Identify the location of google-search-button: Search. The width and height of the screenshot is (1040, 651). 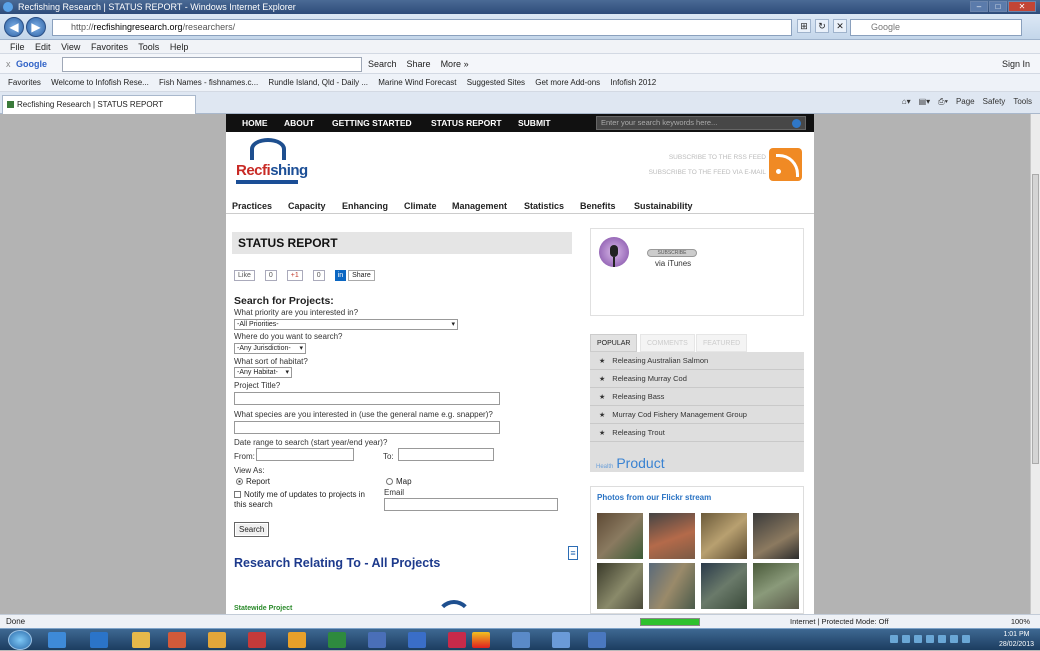
(382, 64).